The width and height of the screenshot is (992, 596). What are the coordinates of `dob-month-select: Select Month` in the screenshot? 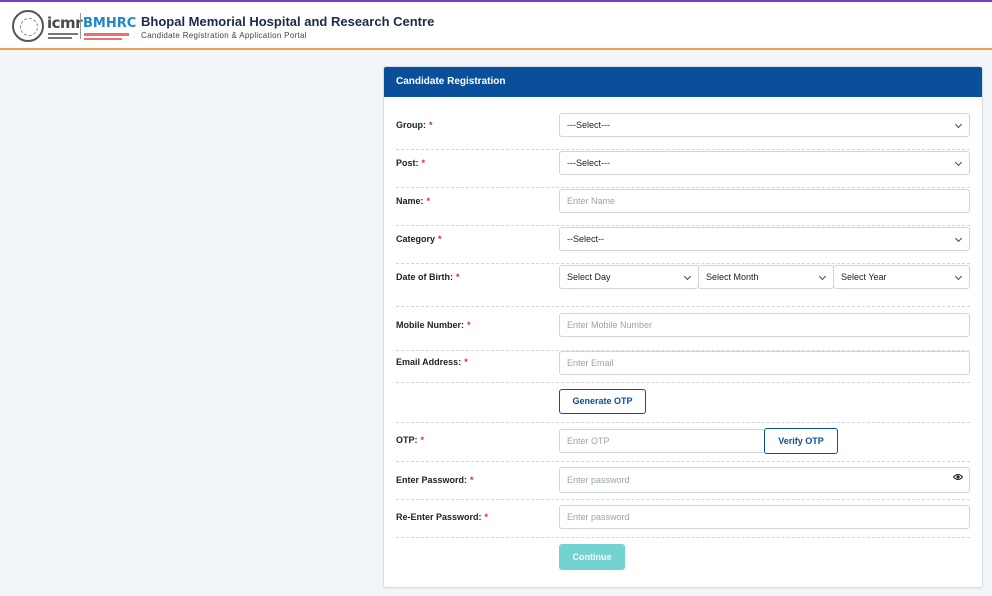 It's located at (766, 277).